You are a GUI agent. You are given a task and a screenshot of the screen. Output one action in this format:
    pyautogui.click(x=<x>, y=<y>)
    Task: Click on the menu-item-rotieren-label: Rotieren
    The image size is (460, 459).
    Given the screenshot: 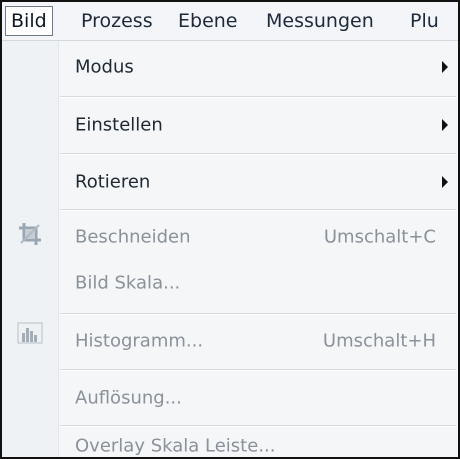 What is the action you would take?
    pyautogui.click(x=113, y=182)
    